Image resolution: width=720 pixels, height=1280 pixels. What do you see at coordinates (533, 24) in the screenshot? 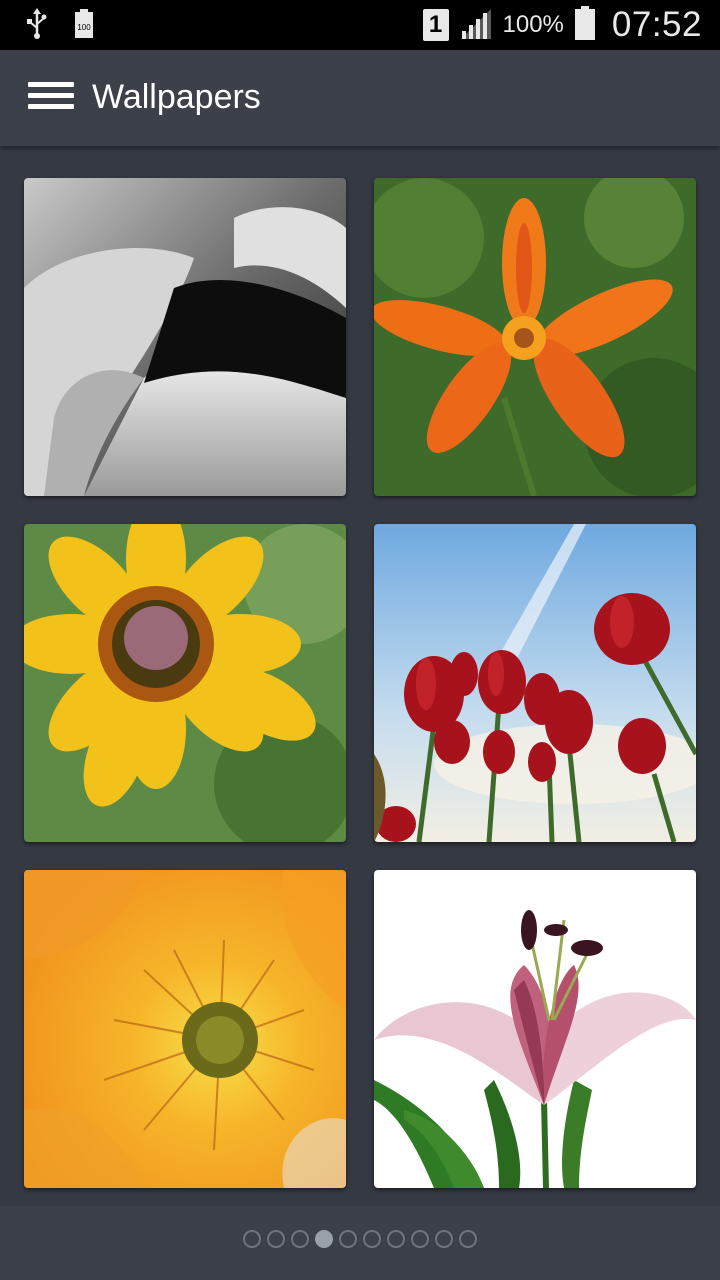
I see `battery-percent: 100%` at bounding box center [533, 24].